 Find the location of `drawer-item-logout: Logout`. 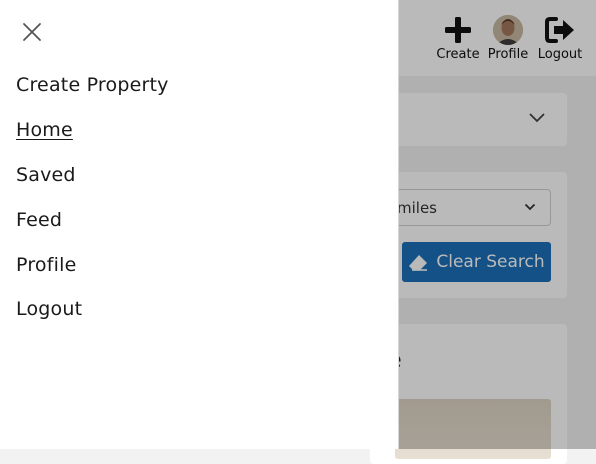

drawer-item-logout: Logout is located at coordinates (49, 309).